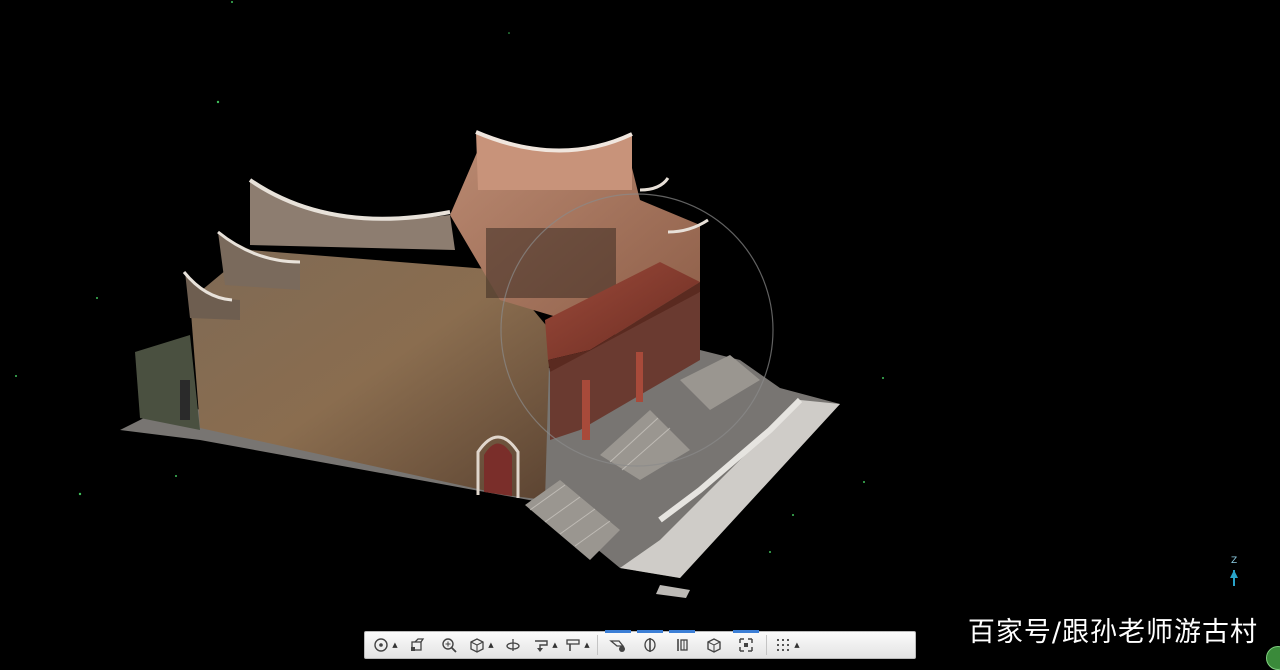 The image size is (1280, 670). I want to click on box-clip-button, so click(714, 645).